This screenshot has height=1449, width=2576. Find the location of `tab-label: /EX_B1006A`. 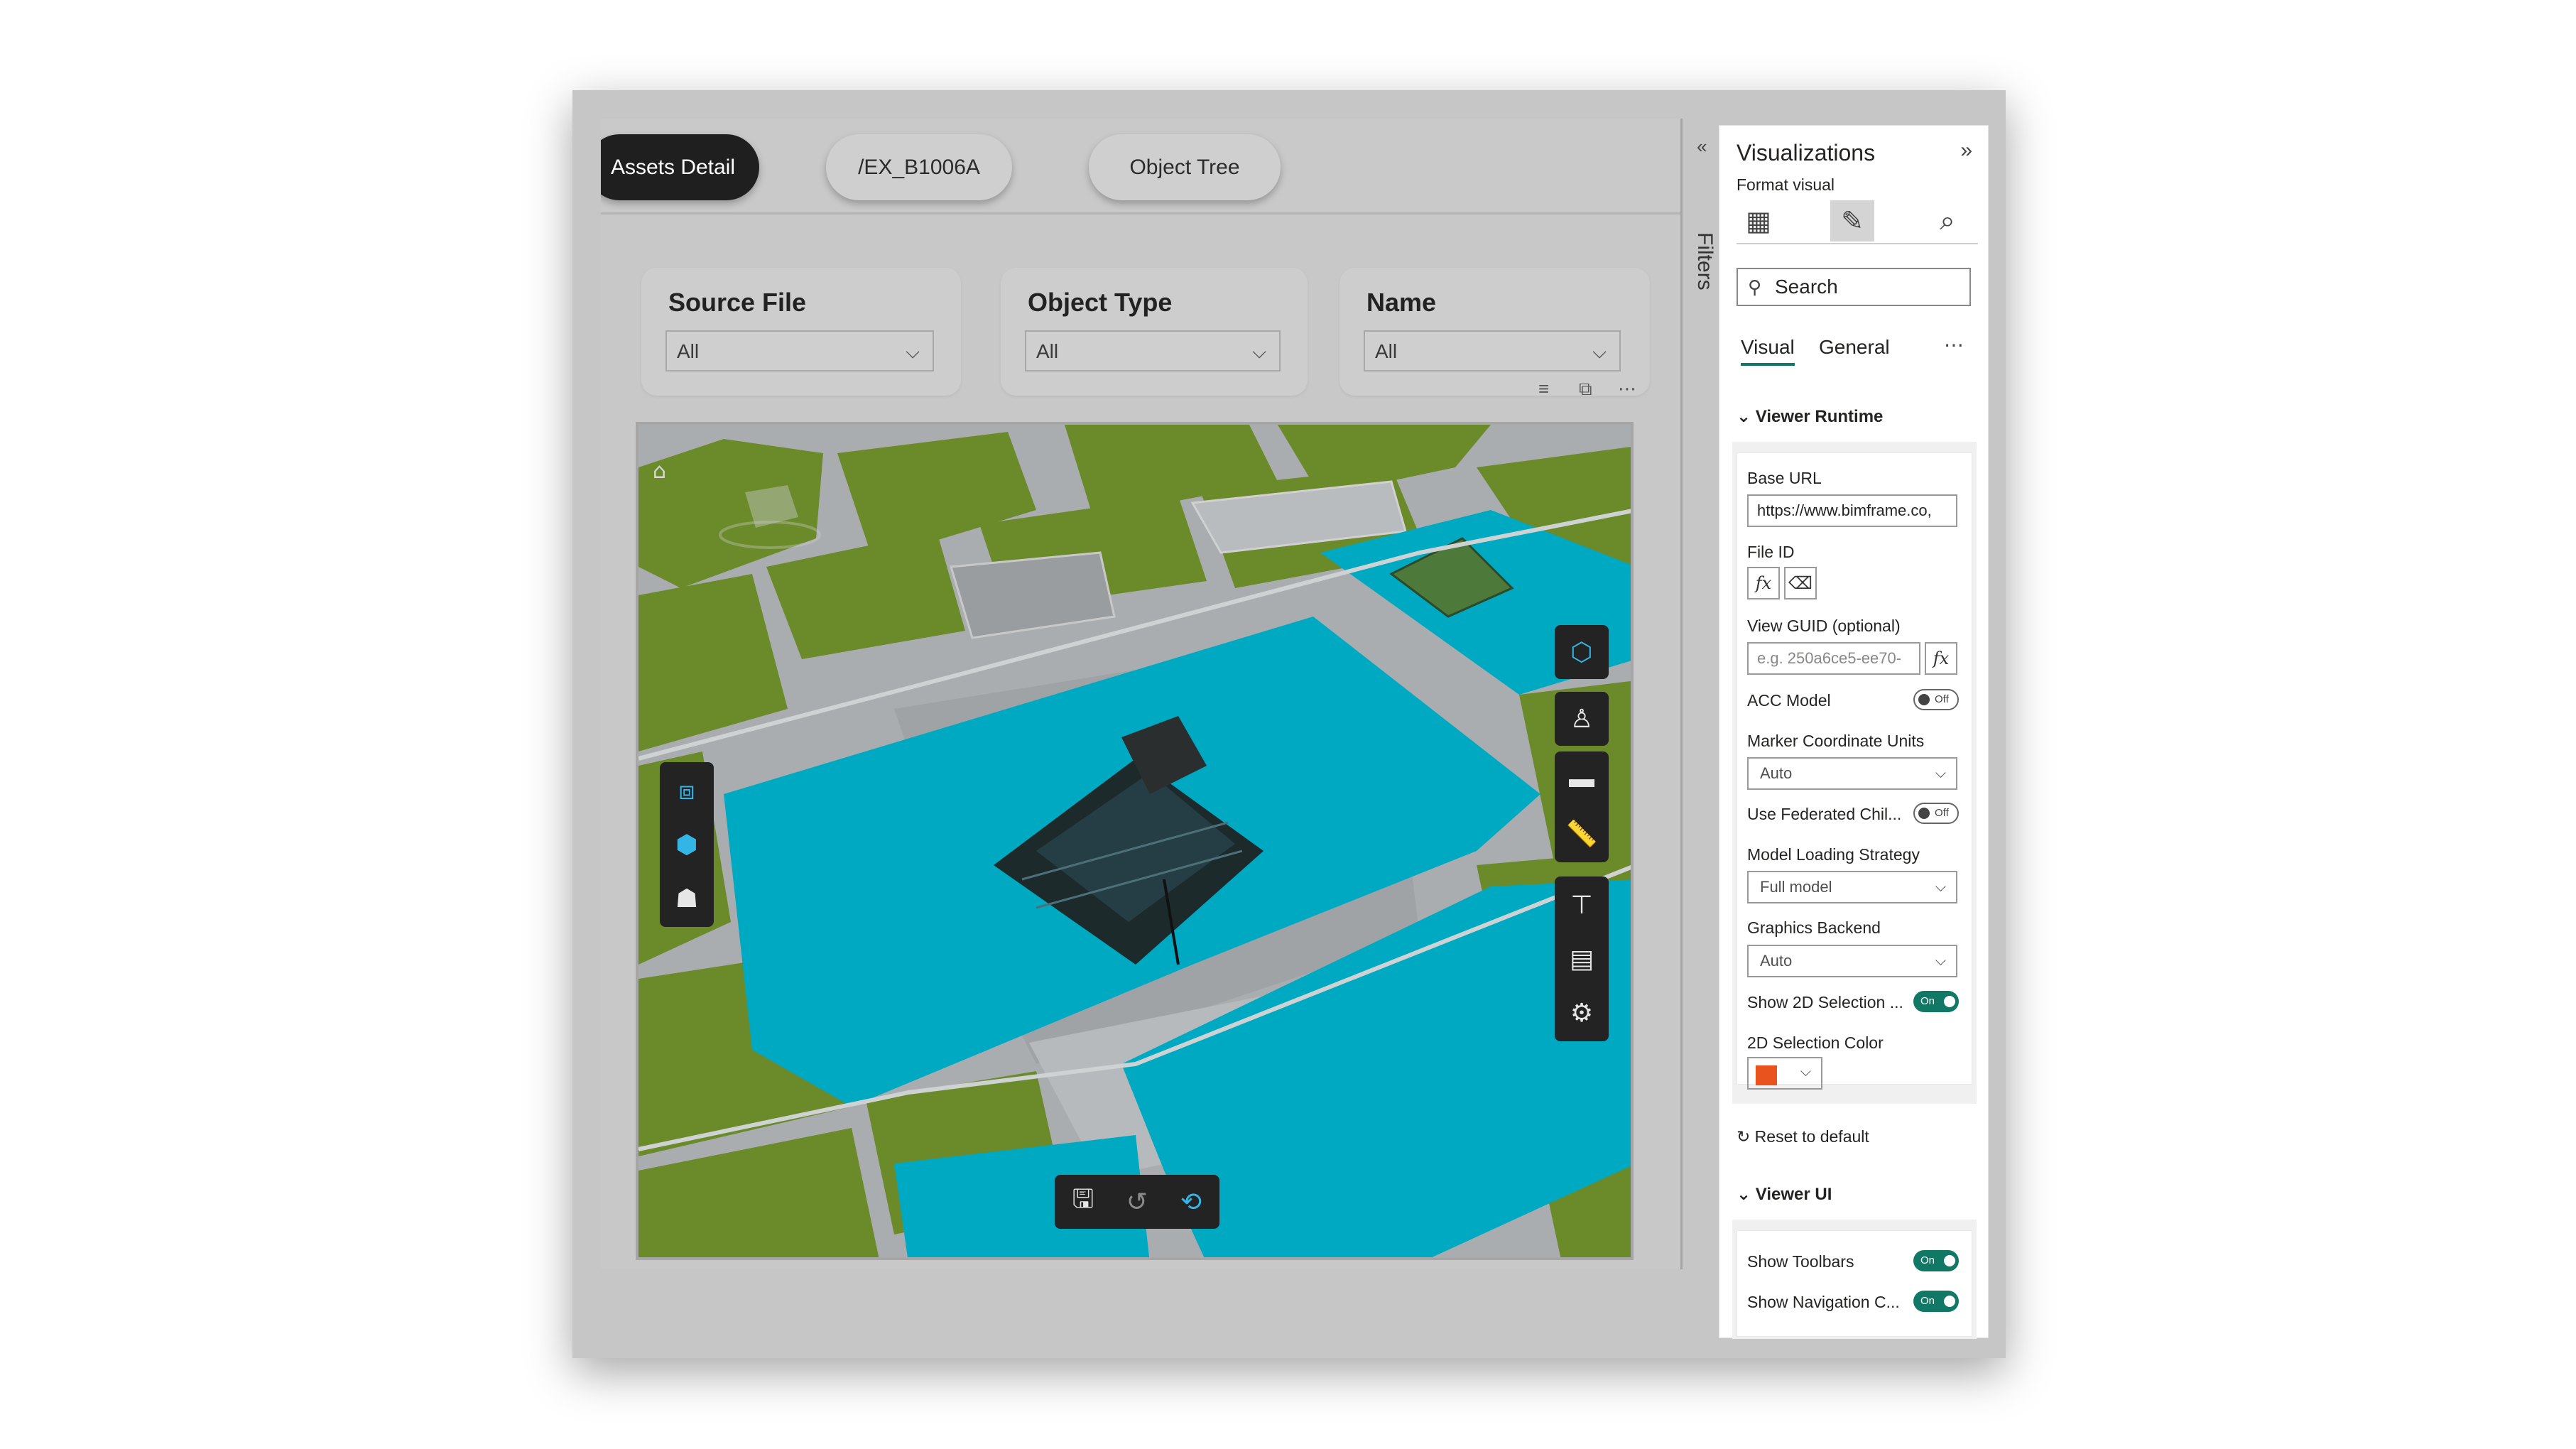

tab-label: /EX_B1006A is located at coordinates (919, 167).